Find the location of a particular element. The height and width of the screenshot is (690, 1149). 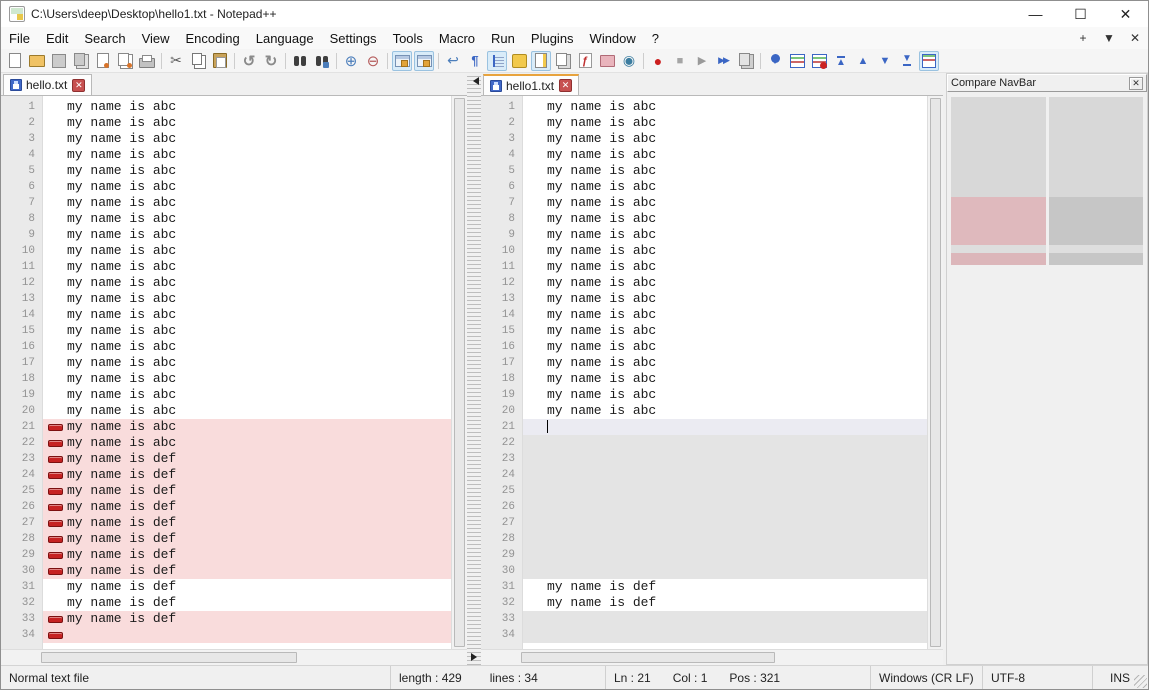

editor-line: 23 is located at coordinates (704, 459).